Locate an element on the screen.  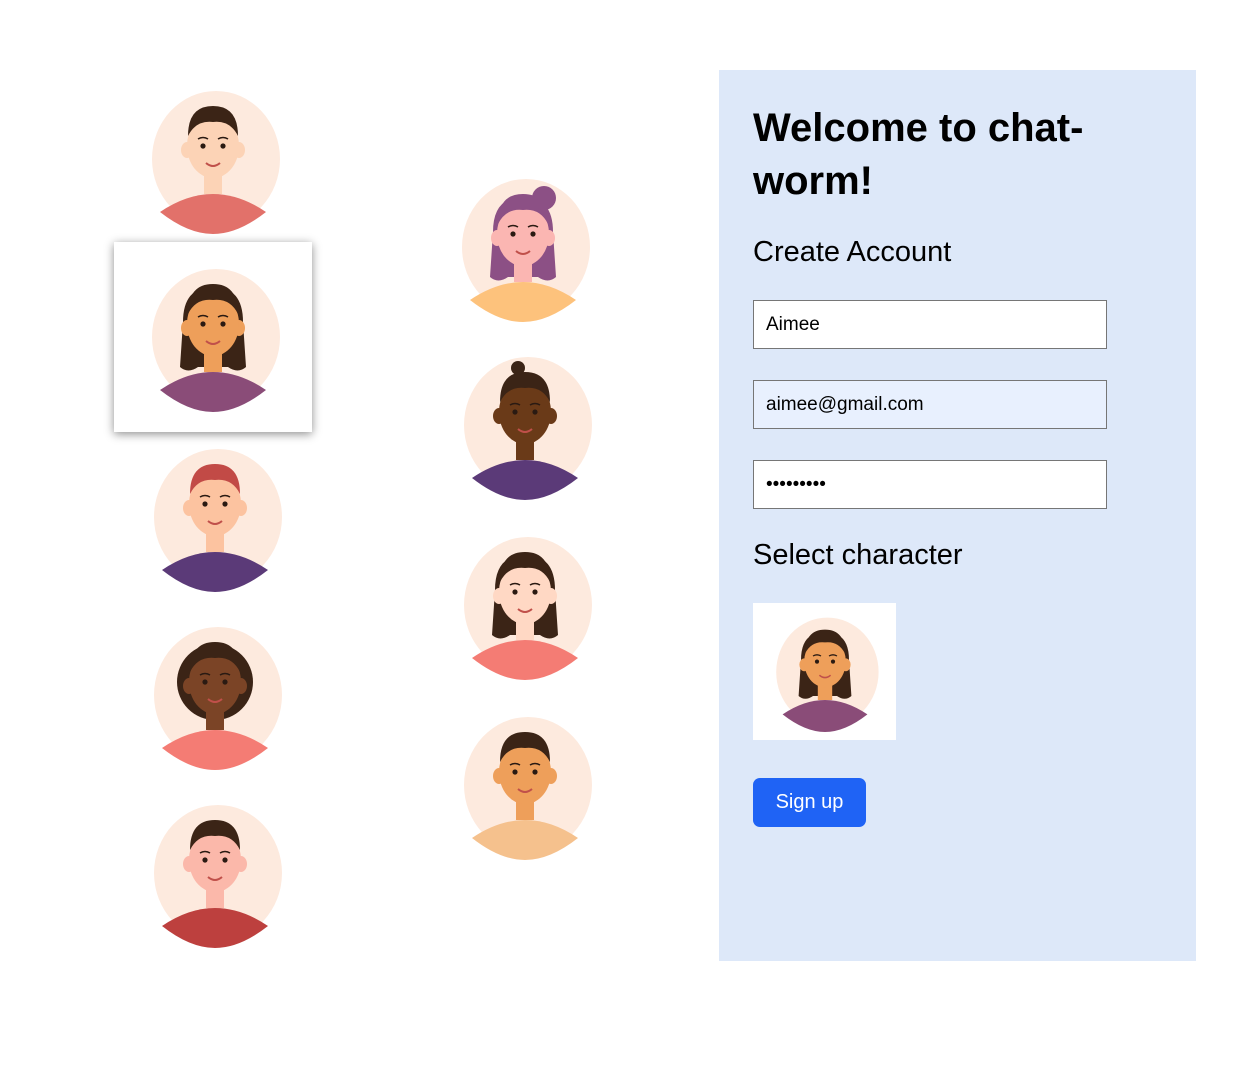
character-girl-purple-top is located at coordinates (213, 337).